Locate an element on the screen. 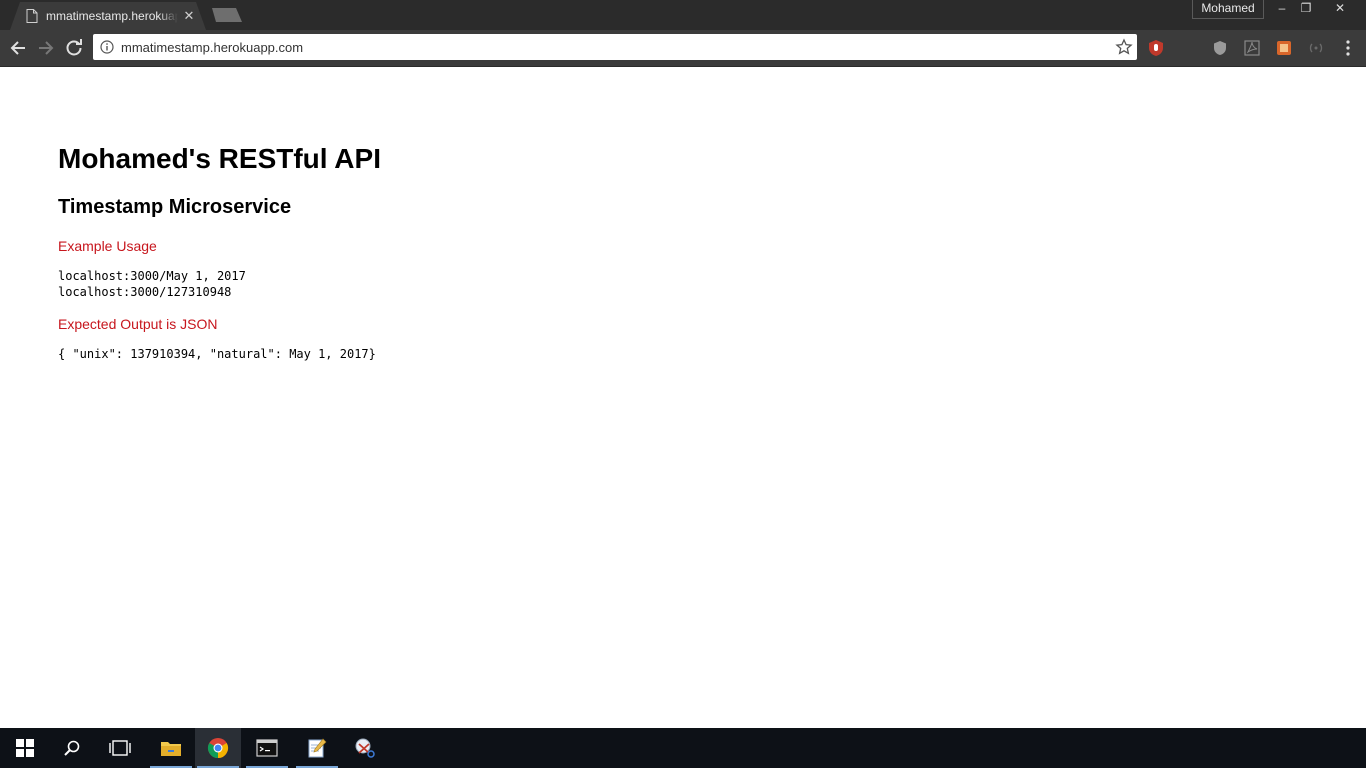  example-usage-label: Example Usage is located at coordinates (107, 246).